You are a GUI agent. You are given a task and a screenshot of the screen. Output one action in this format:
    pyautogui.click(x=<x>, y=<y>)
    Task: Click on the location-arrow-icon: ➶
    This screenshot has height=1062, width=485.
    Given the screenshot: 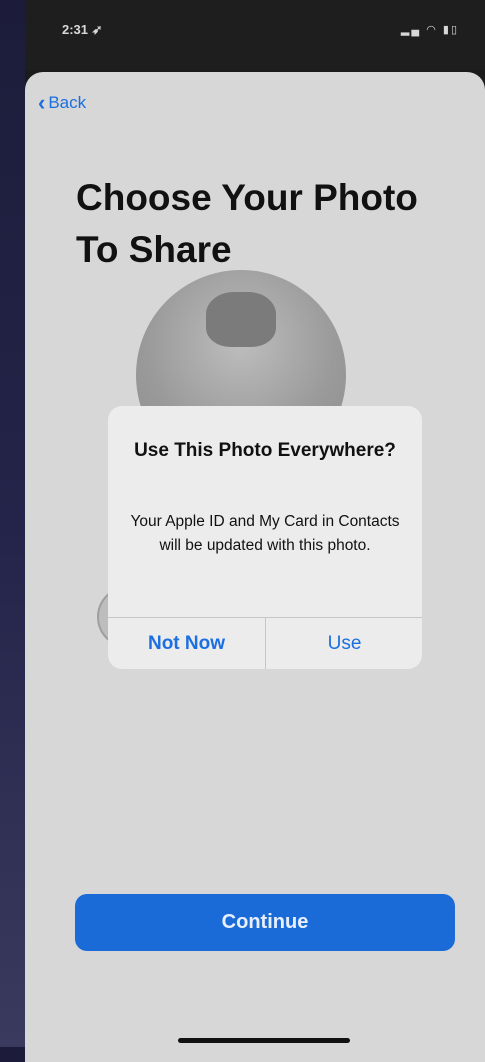 What is the action you would take?
    pyautogui.click(x=97, y=29)
    